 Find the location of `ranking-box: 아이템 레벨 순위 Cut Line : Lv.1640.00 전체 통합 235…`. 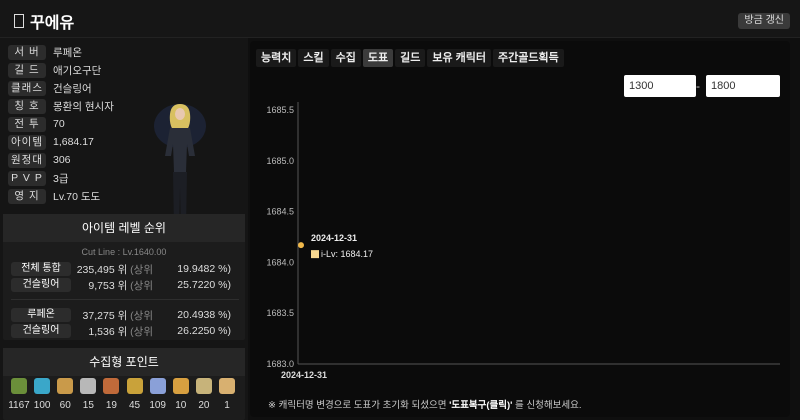

ranking-box: 아이템 레벨 순위 Cut Line : Lv.1640.00 전체 통합 235… is located at coordinates (124, 277).